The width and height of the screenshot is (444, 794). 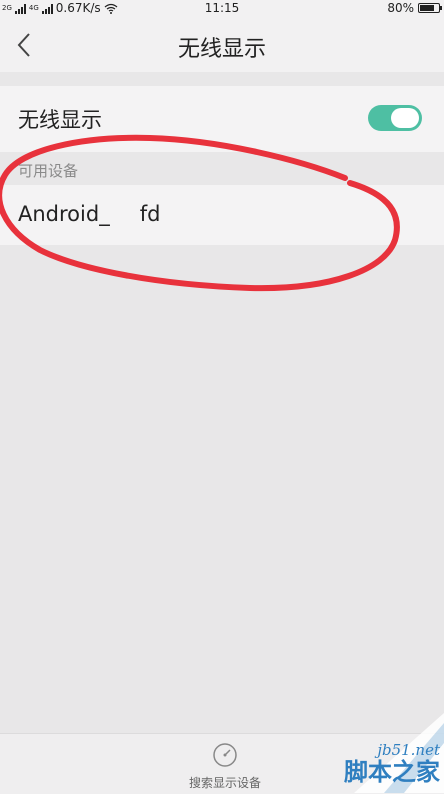 I want to click on available-devices-header: 可用设备, so click(x=48, y=171).